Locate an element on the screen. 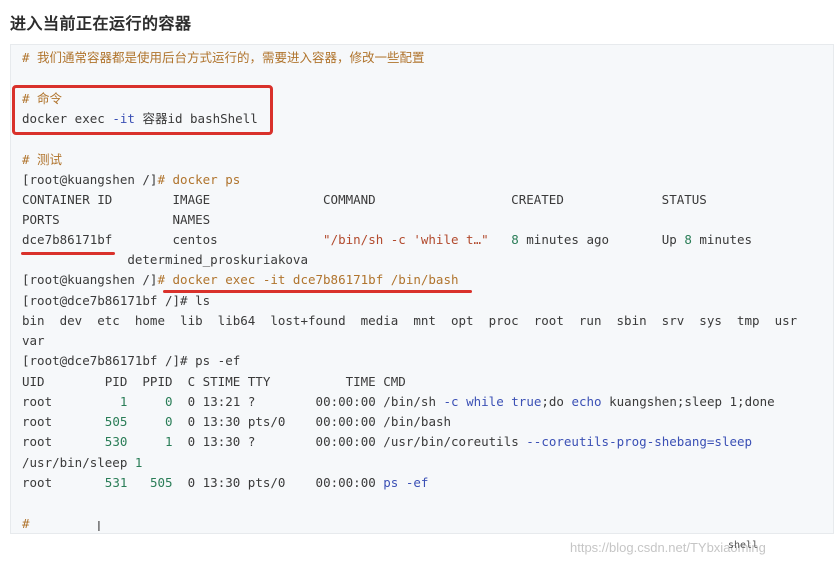 Image resolution: width=840 pixels, height=568 pixels. container-status: minutes is located at coordinates (726, 239).